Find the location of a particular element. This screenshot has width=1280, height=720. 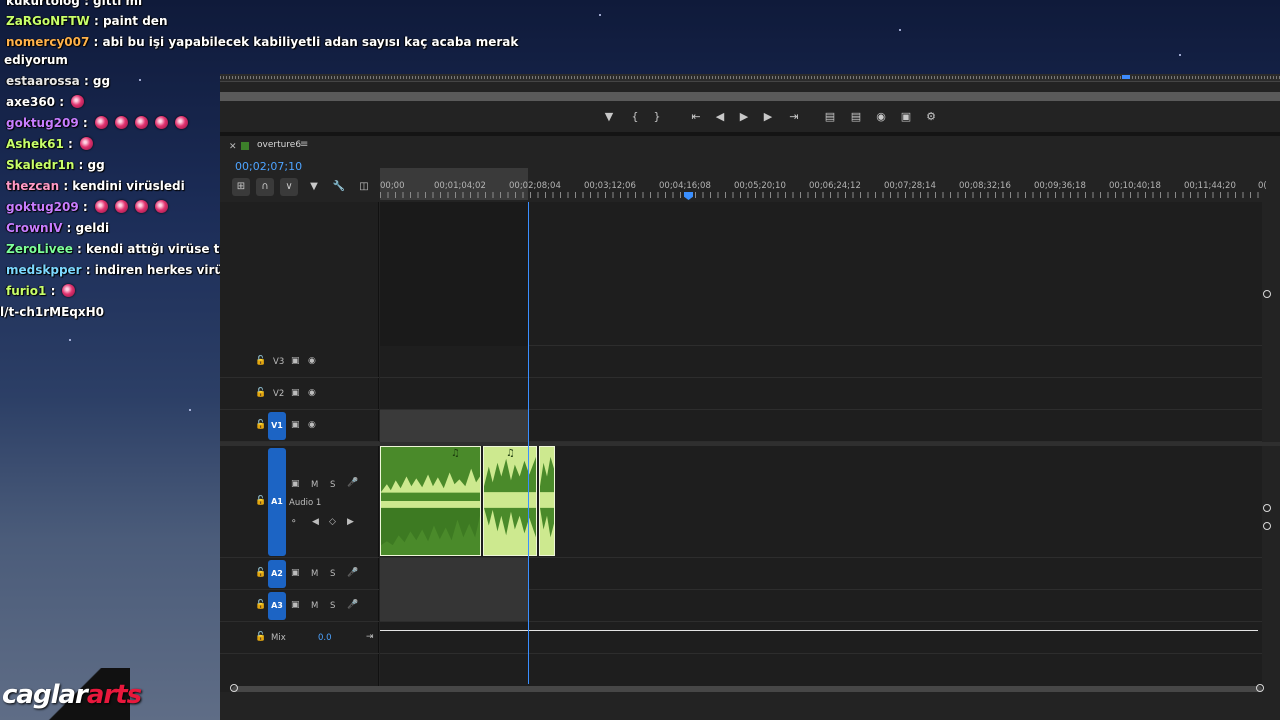

go-to-in-icon: ⇤ is located at coordinates (696, 117).